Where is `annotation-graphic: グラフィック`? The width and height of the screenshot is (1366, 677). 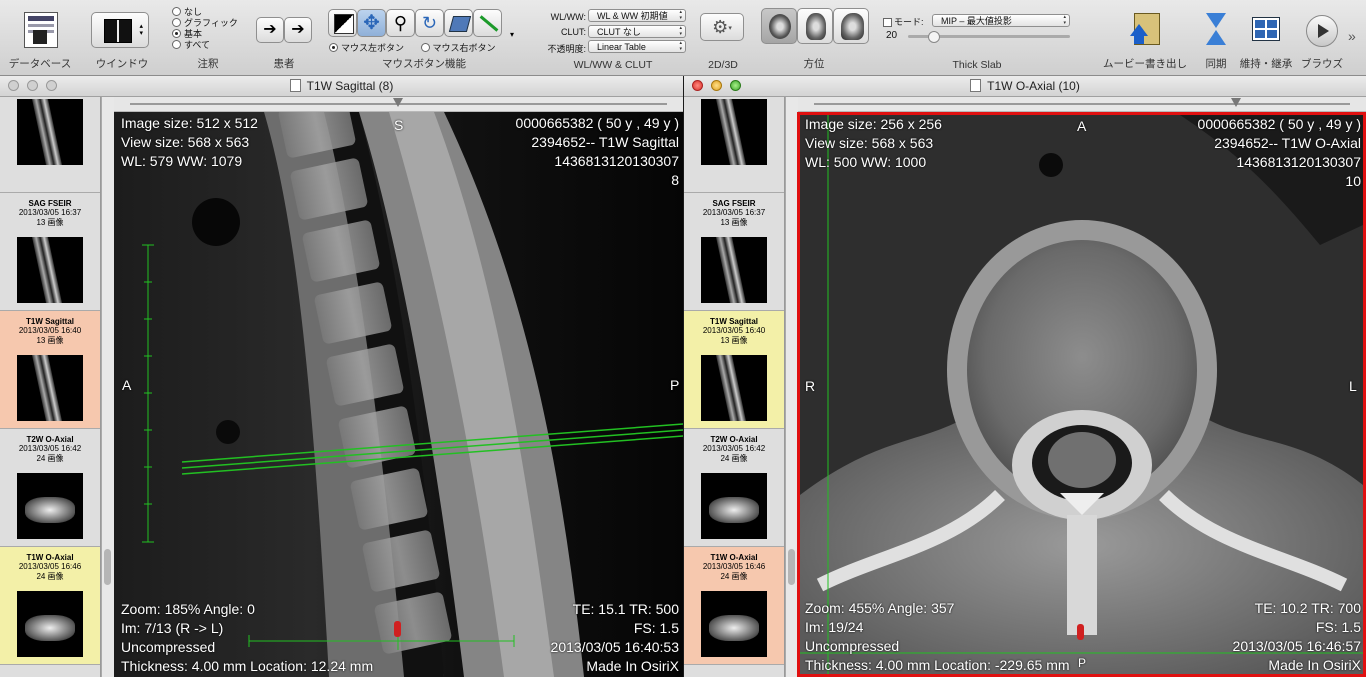
annotation-graphic: グラフィック is located at coordinates (205, 23).